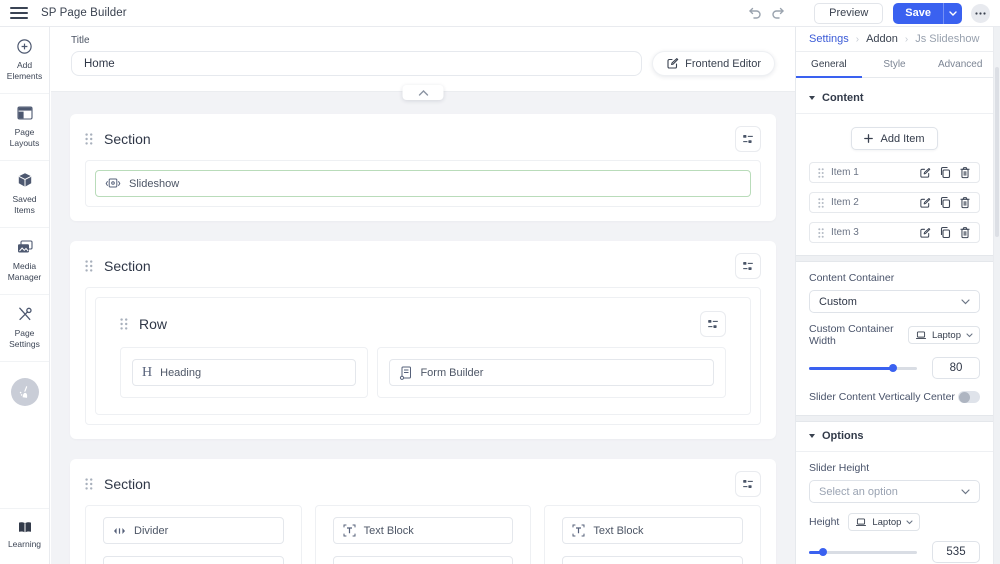  I want to click on addon-heading: H Heading, so click(244, 372).